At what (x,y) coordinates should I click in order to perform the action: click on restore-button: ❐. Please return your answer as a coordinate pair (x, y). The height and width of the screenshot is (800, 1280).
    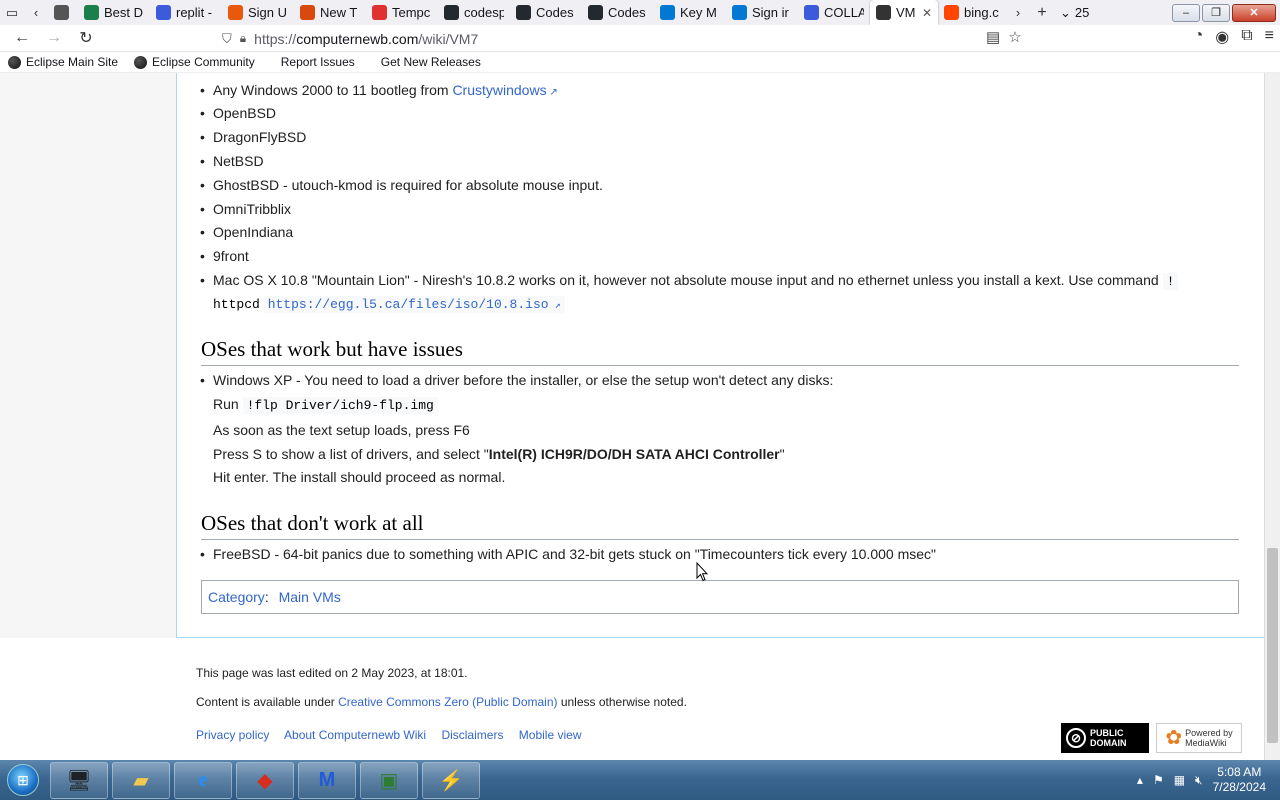
    Looking at the image, I should click on (1216, 12).